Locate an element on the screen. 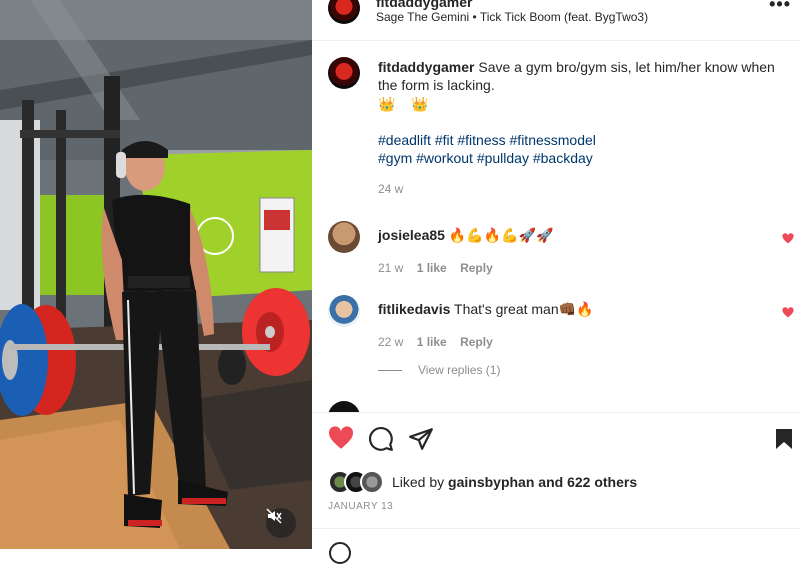 The height and width of the screenshot is (565, 801). likes-others: and 622 others is located at coordinates (585, 482).